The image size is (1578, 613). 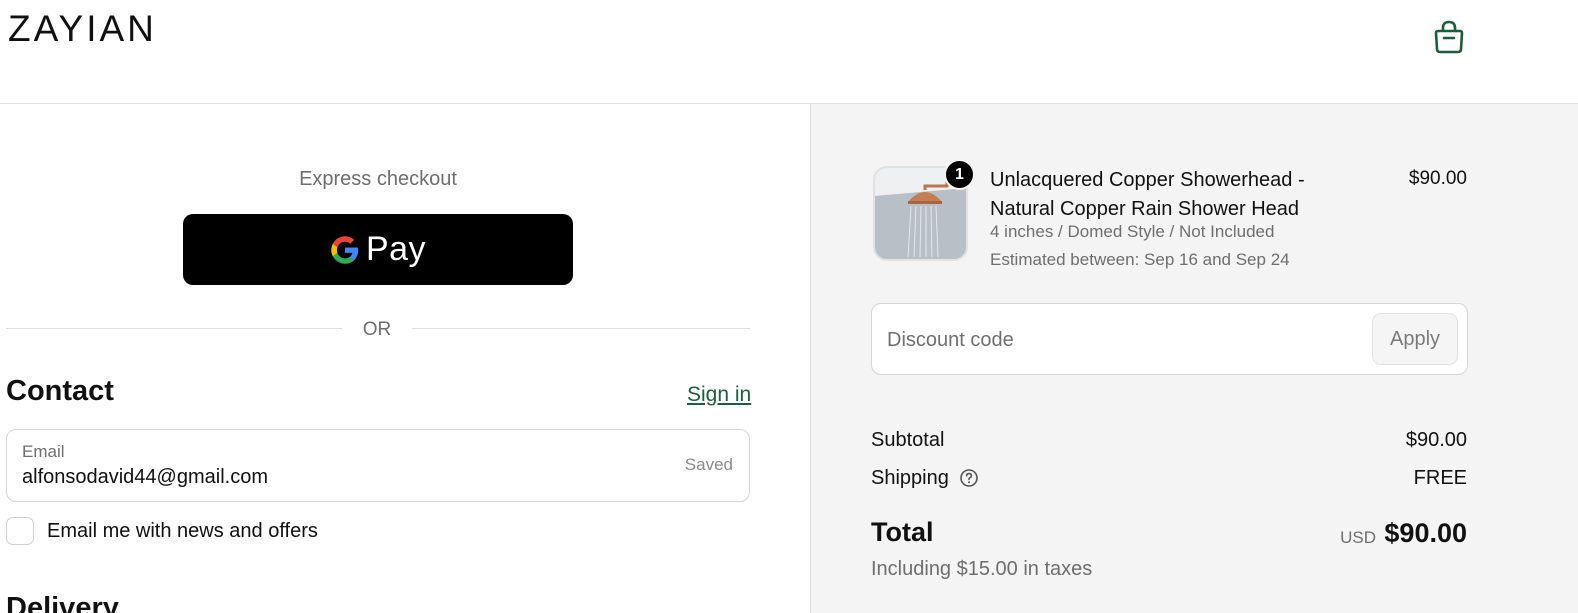 I want to click on newsletter-label: Email me with news and offers, so click(x=182, y=531).